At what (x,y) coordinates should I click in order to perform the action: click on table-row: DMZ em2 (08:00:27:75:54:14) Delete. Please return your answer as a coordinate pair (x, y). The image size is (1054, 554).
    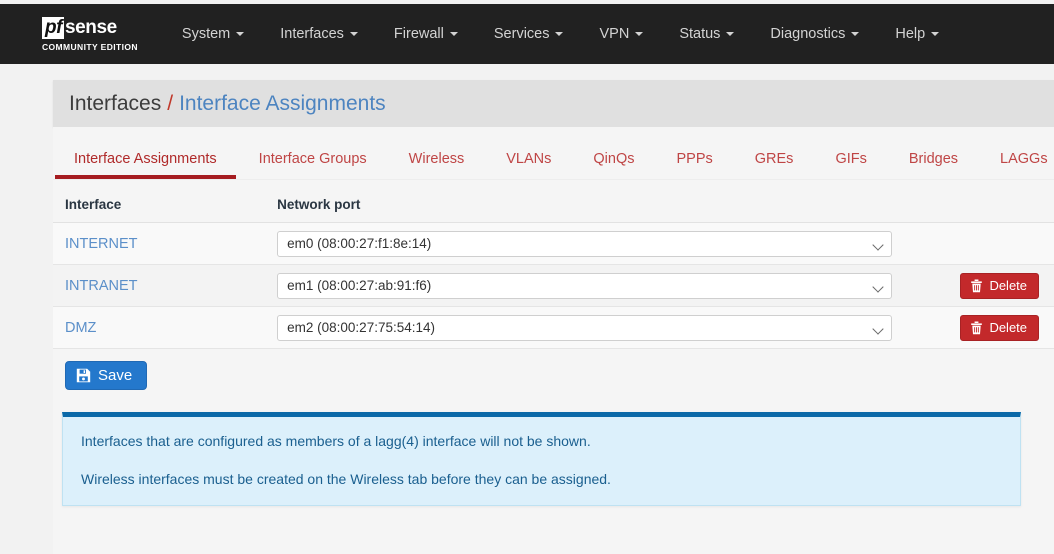
    Looking at the image, I should click on (553, 327).